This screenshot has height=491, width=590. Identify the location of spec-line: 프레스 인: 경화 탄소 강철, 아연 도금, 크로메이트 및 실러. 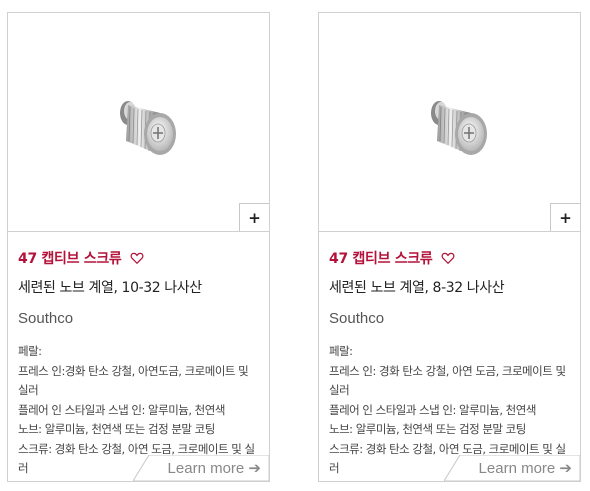
(447, 380).